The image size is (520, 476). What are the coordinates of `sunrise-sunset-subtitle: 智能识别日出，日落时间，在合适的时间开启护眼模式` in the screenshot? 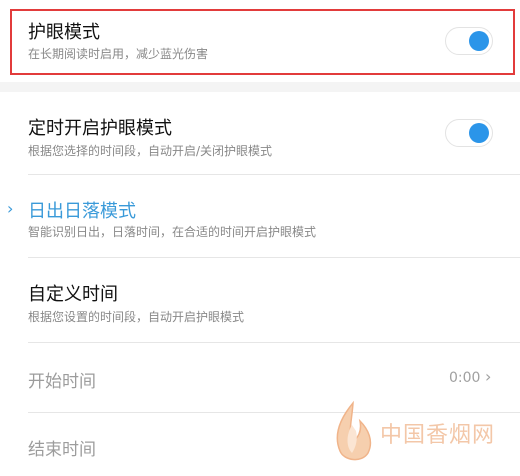 It's located at (172, 232).